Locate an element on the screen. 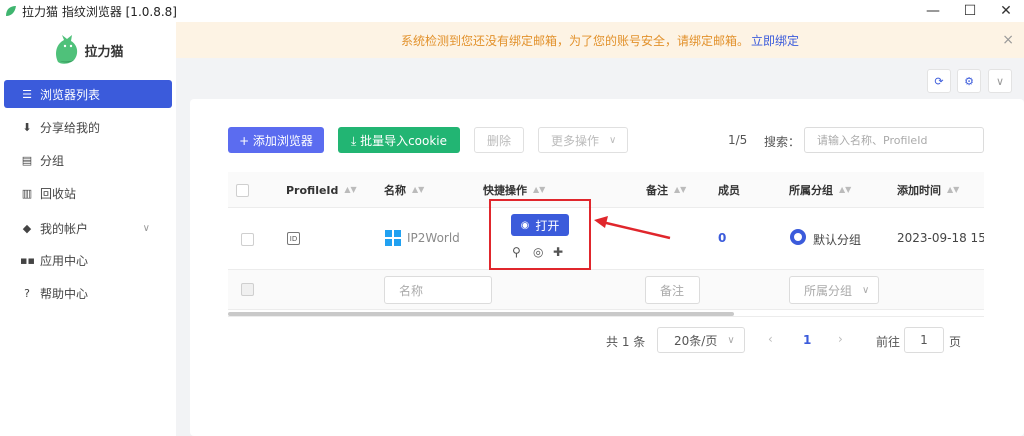 This screenshot has height=436, width=1024. brand: 拉力猫 is located at coordinates (88, 50).